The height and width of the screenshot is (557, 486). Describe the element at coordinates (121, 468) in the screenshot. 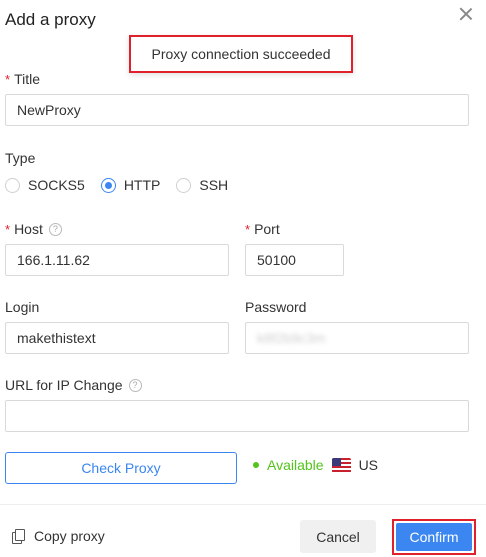

I see `check-proxy-button: Check Proxy` at that location.